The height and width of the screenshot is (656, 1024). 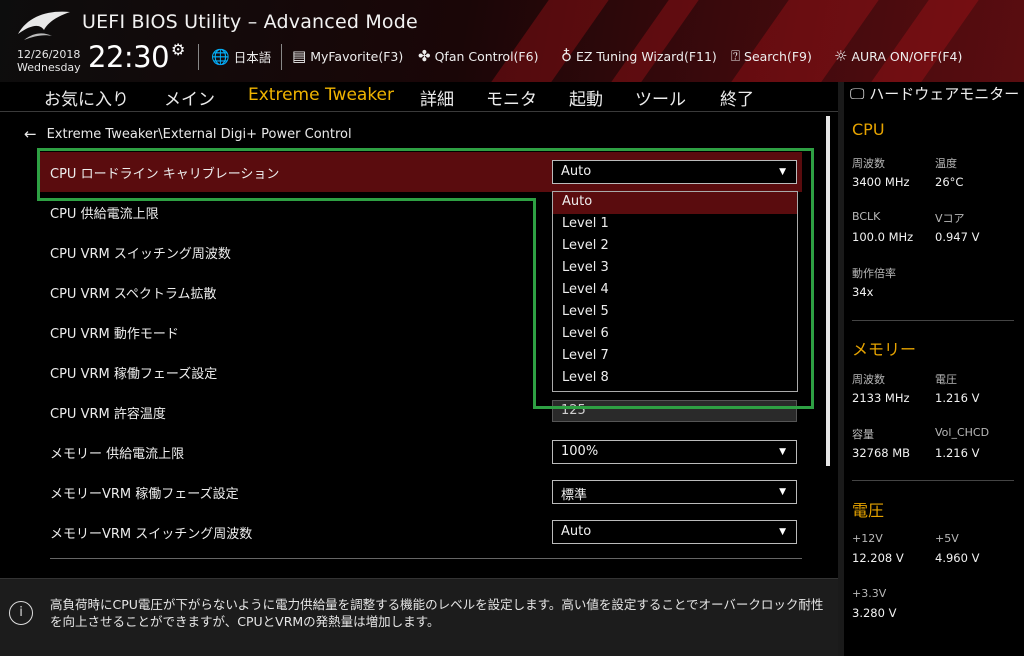 What do you see at coordinates (486, 56) in the screenshot?
I see `qfan-label: Qfan Control(F6)` at bounding box center [486, 56].